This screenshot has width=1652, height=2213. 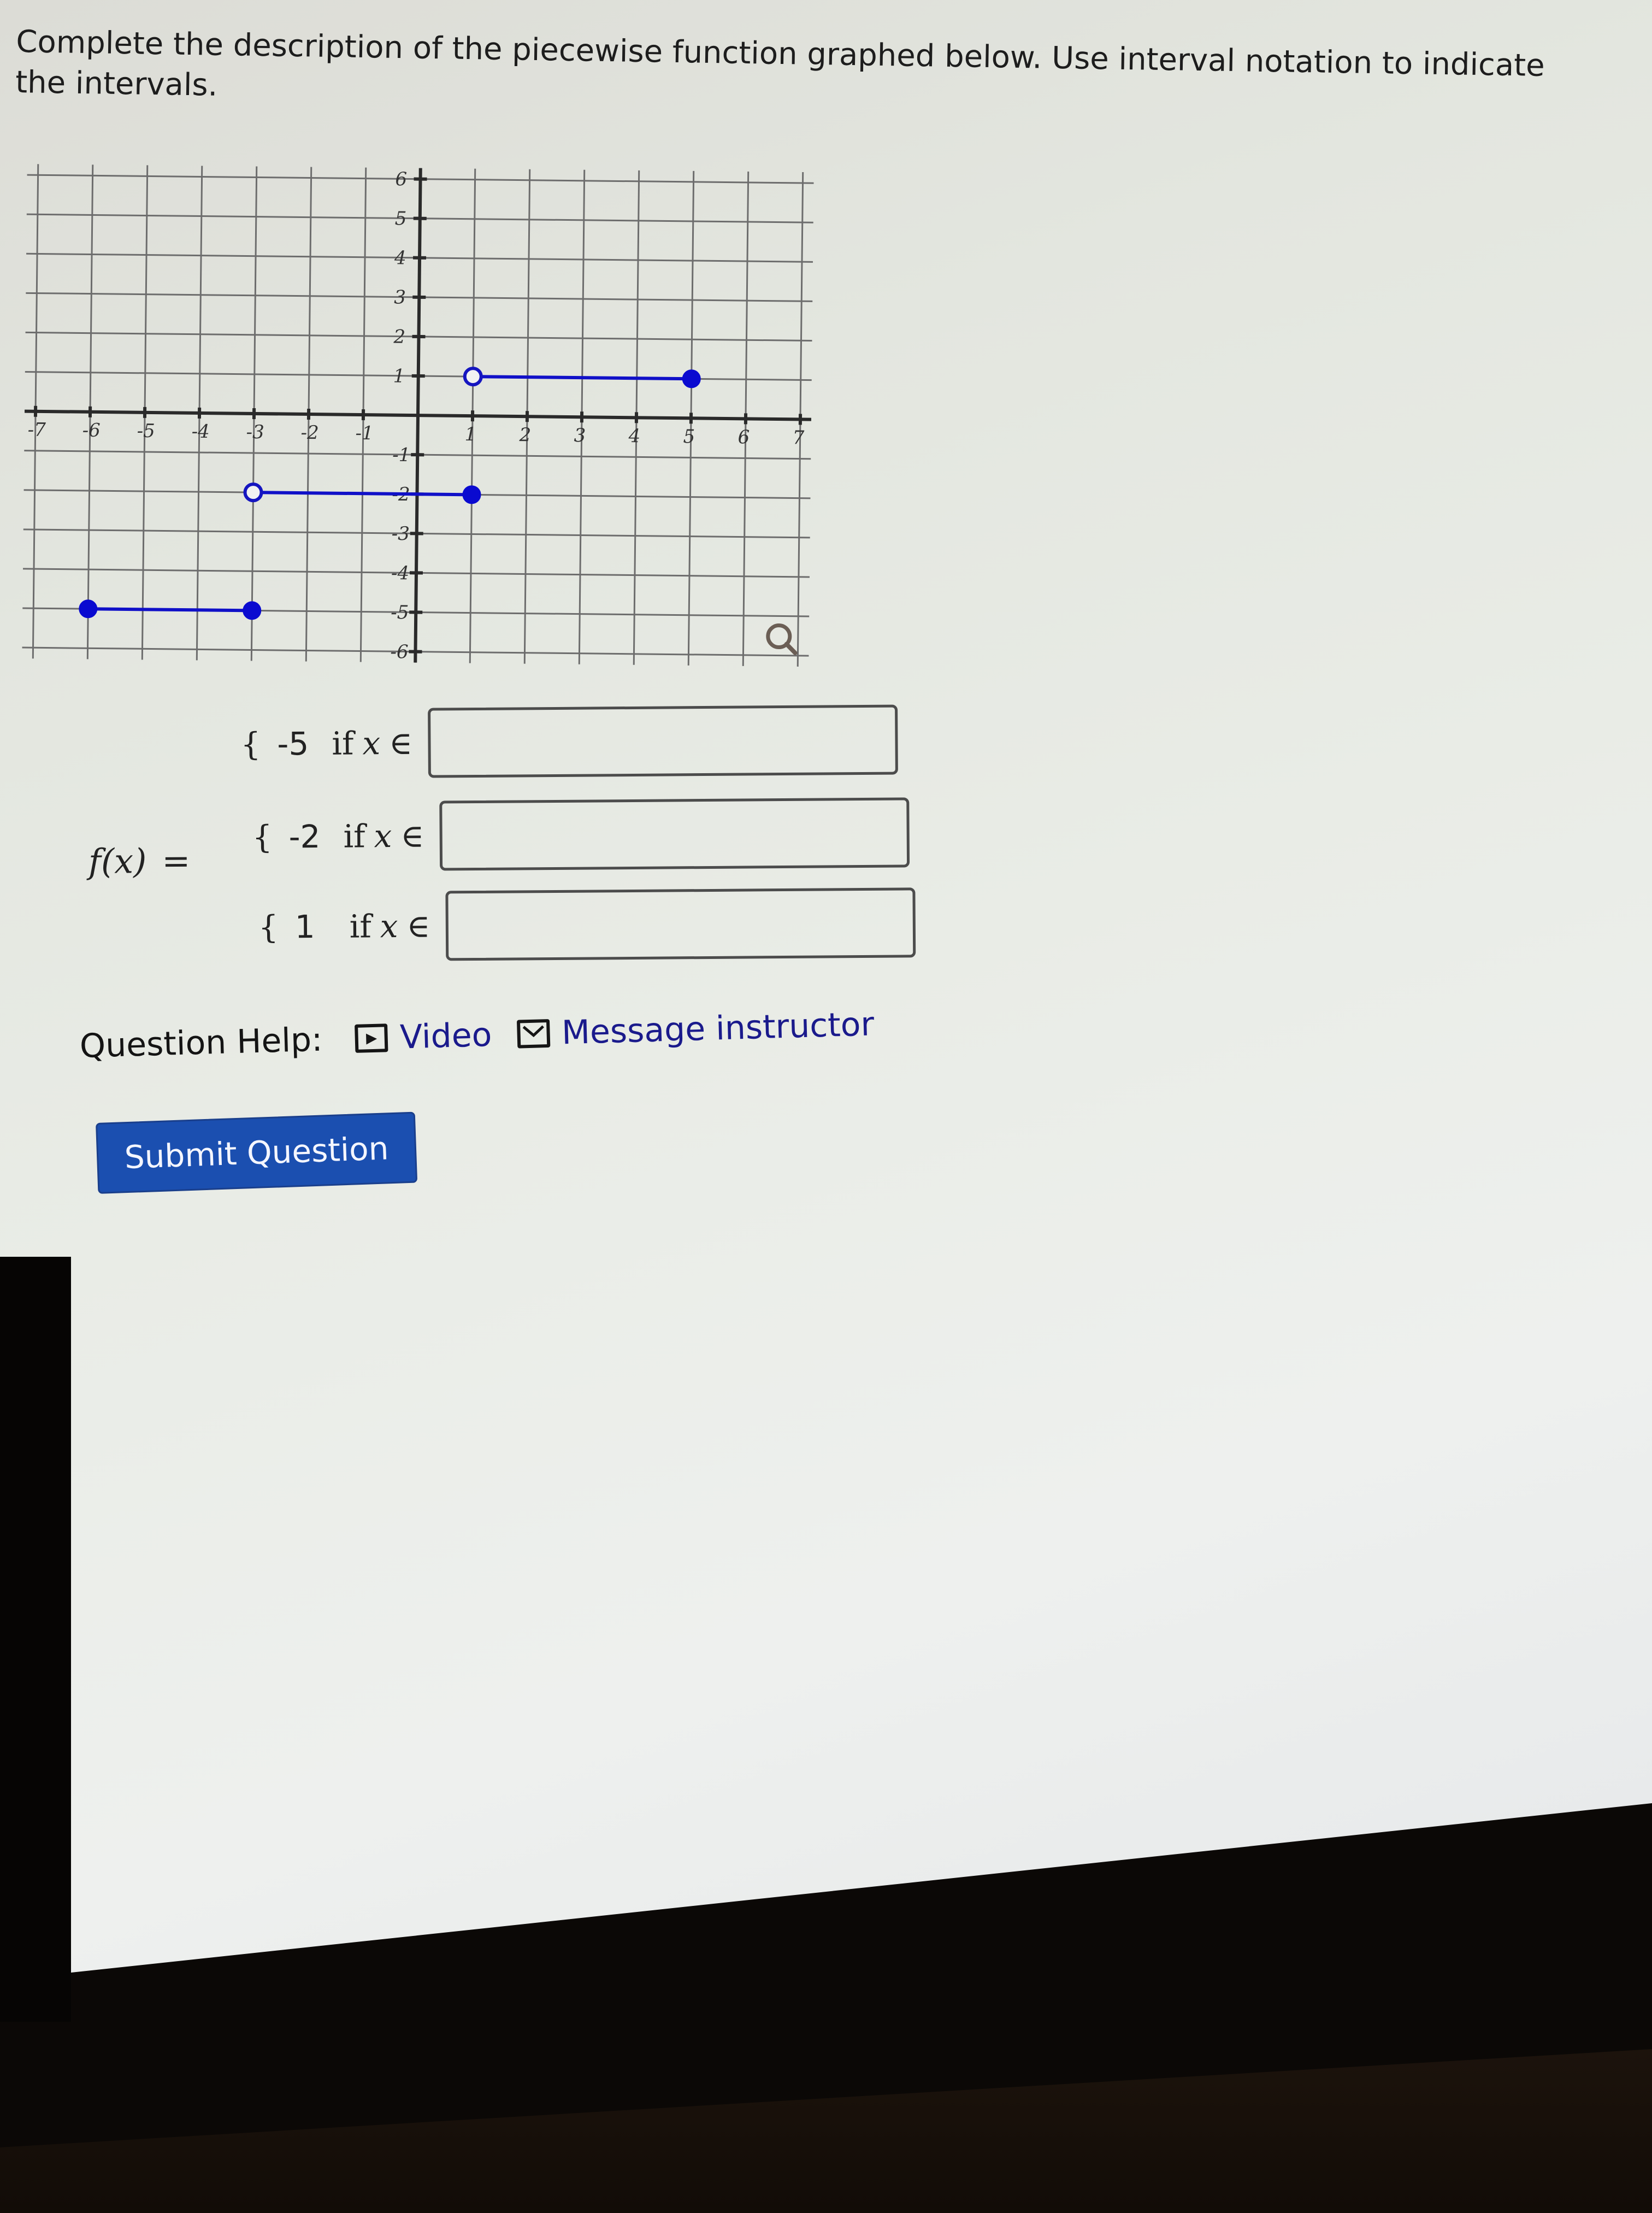 I want to click on y-tick-label: 1, so click(x=399, y=376).